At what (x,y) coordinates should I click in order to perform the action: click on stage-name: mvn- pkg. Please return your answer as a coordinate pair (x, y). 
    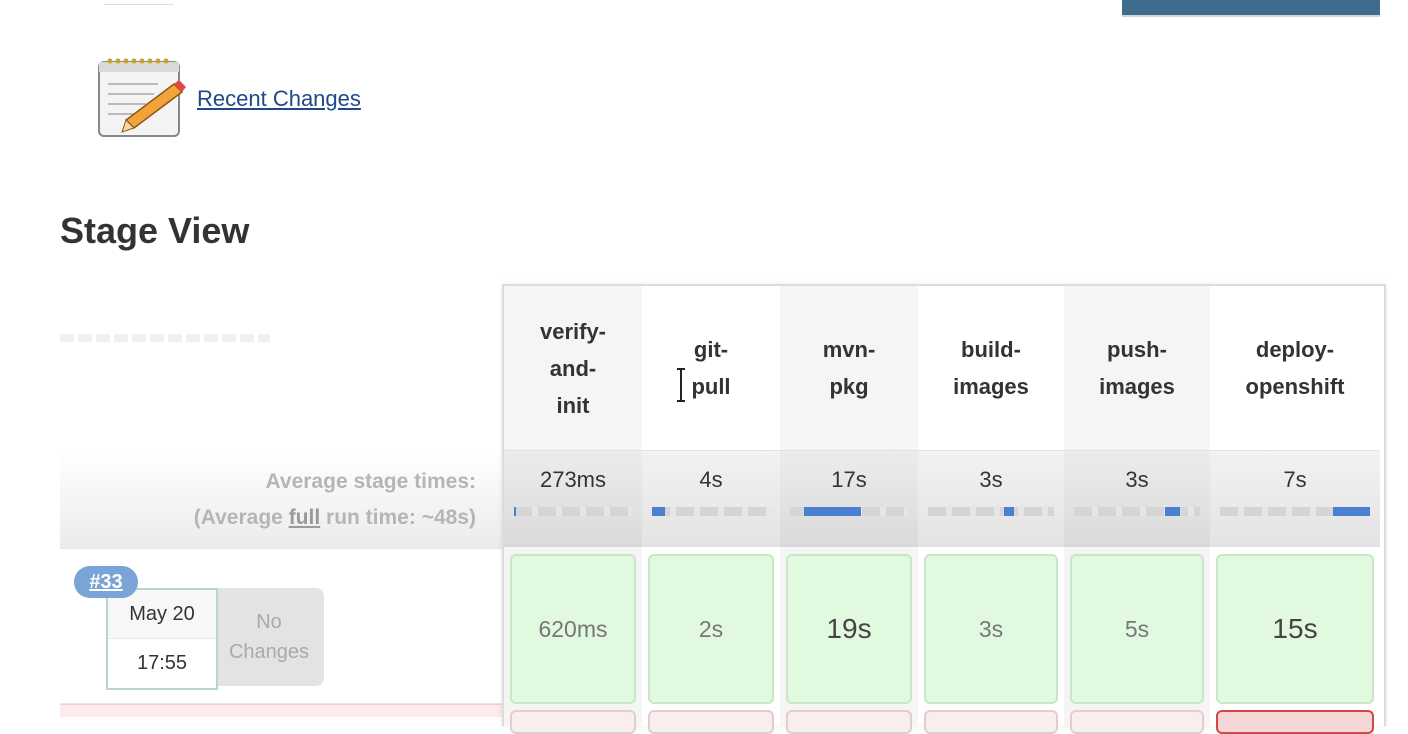
    Looking at the image, I should click on (849, 368).